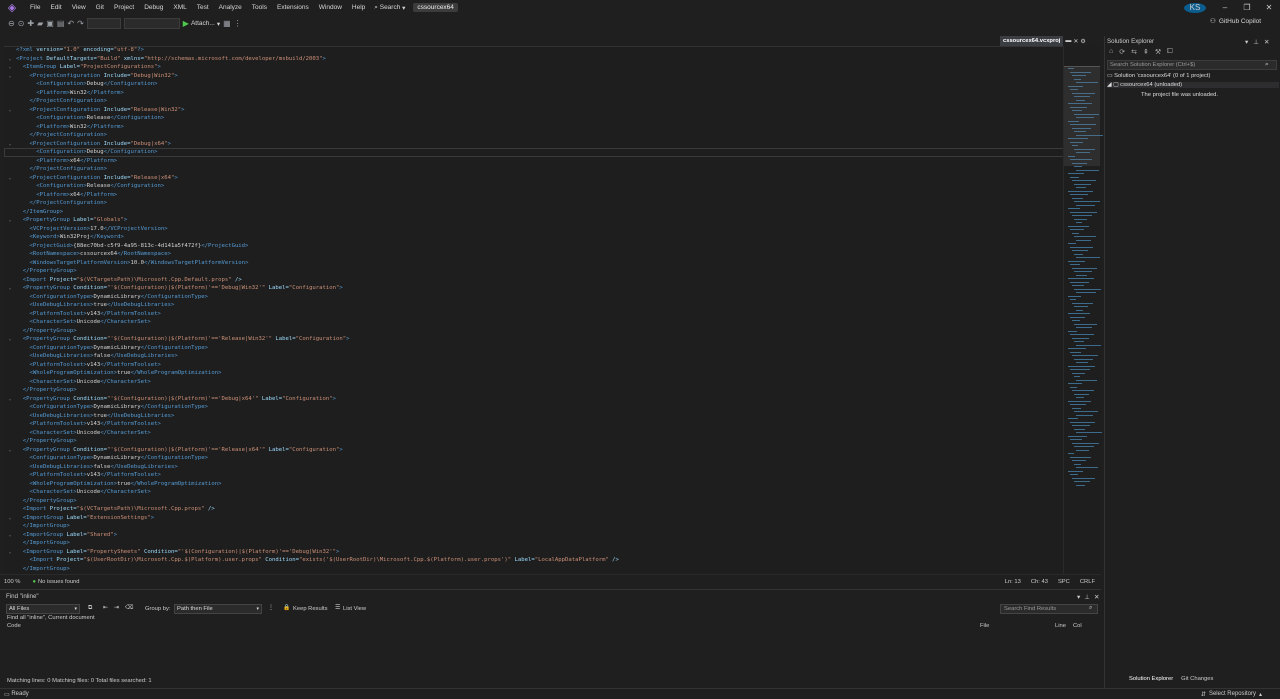 The height and width of the screenshot is (699, 1280). What do you see at coordinates (984, 626) in the screenshot?
I see `column-header-file: File` at bounding box center [984, 626].